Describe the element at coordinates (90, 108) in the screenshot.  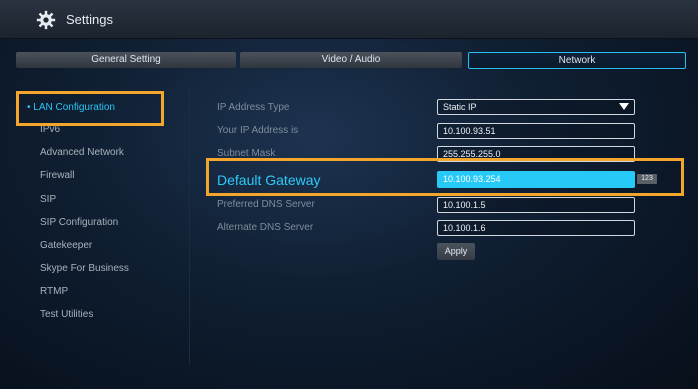
I see `highlight-outline-lan` at that location.